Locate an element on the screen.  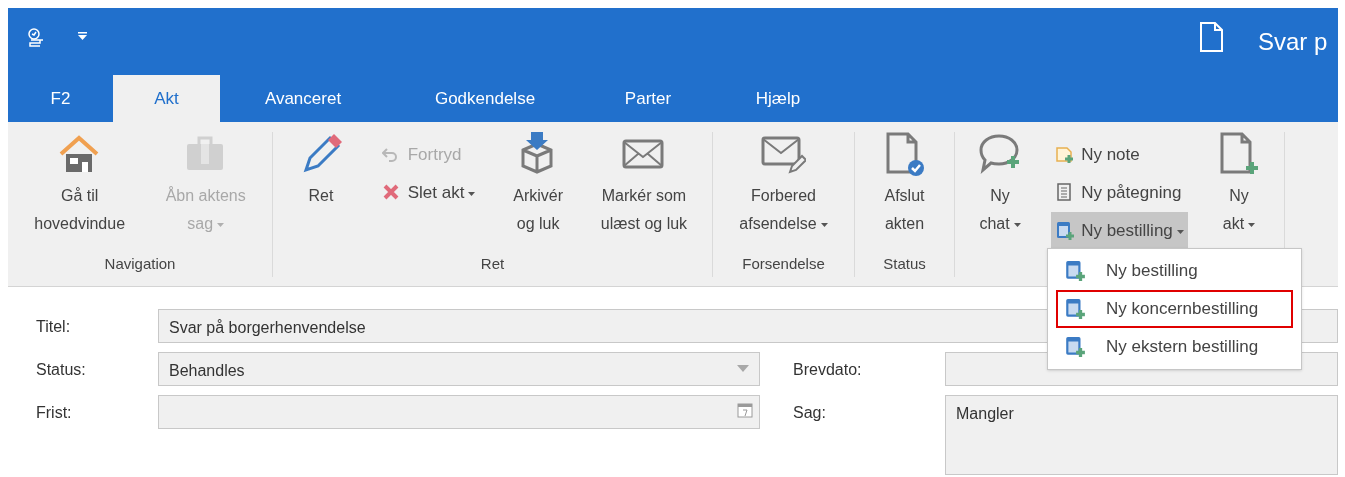
field-label: Status: is located at coordinates (61, 370).